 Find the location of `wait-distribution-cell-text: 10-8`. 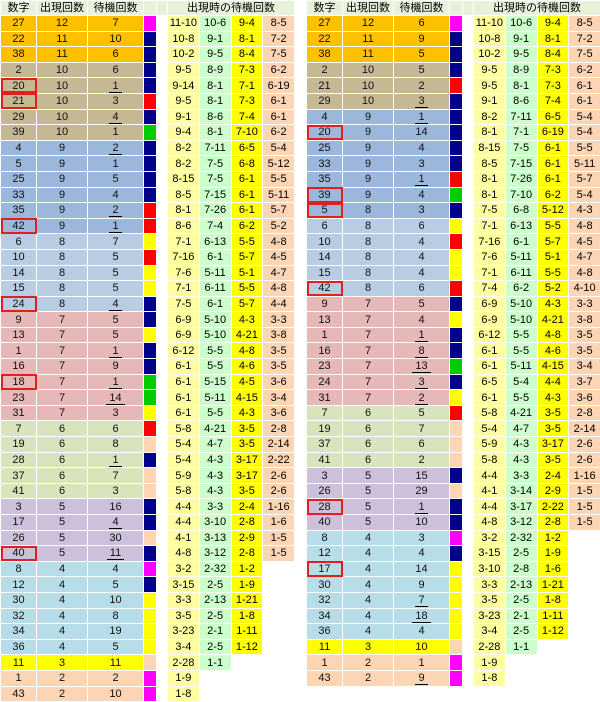

wait-distribution-cell-text: 10-8 is located at coordinates (183, 39).